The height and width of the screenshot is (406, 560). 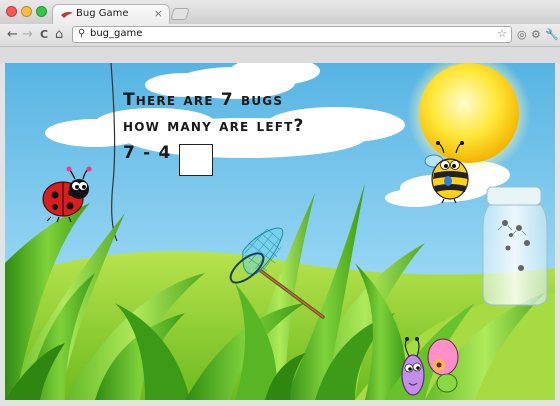 What do you see at coordinates (515, 246) in the screenshot?
I see `jar-icon` at bounding box center [515, 246].